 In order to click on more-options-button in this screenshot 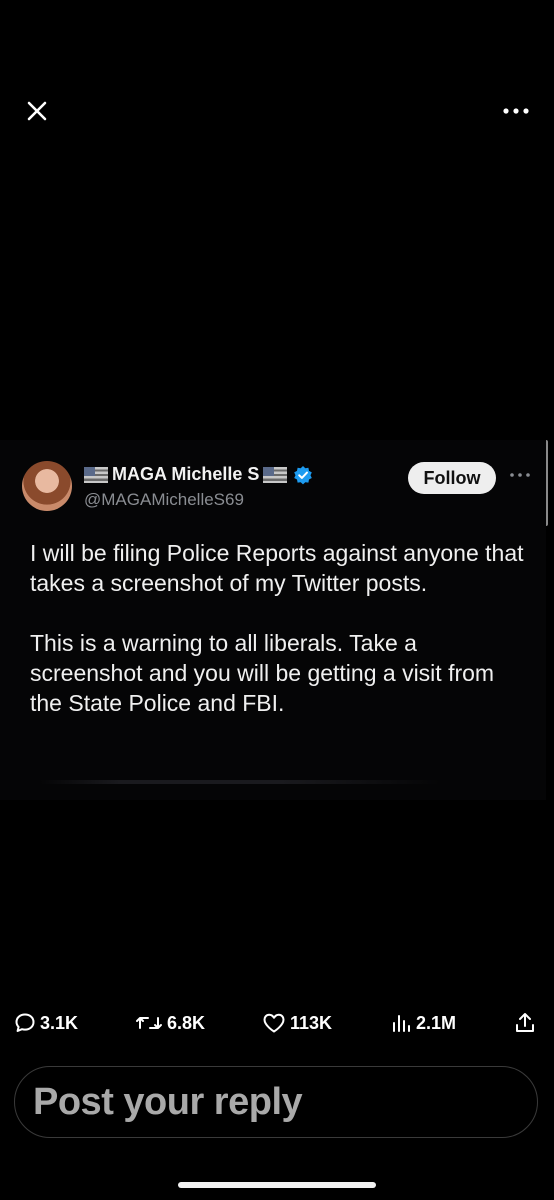, I will do `click(516, 111)`.